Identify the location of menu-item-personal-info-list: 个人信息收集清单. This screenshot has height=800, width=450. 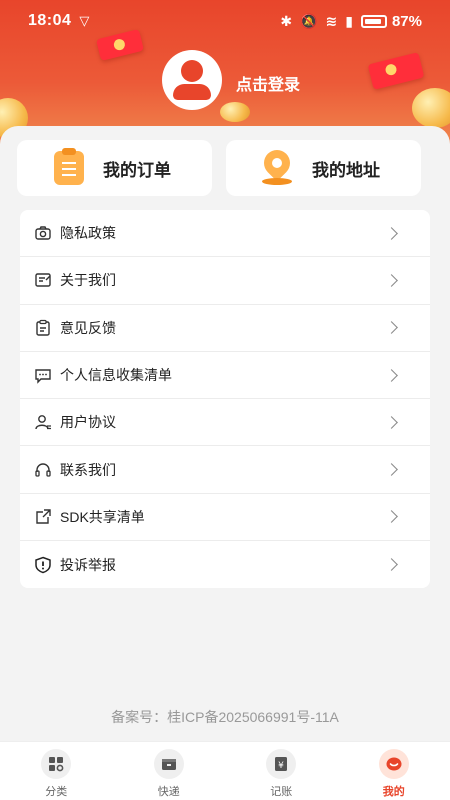
(225, 376).